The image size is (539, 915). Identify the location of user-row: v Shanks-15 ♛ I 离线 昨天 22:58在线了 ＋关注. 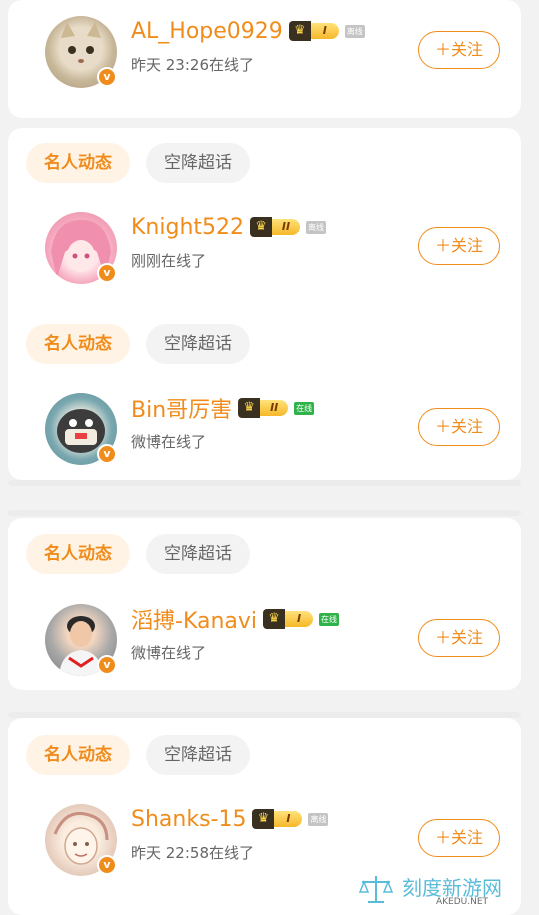
(269, 839).